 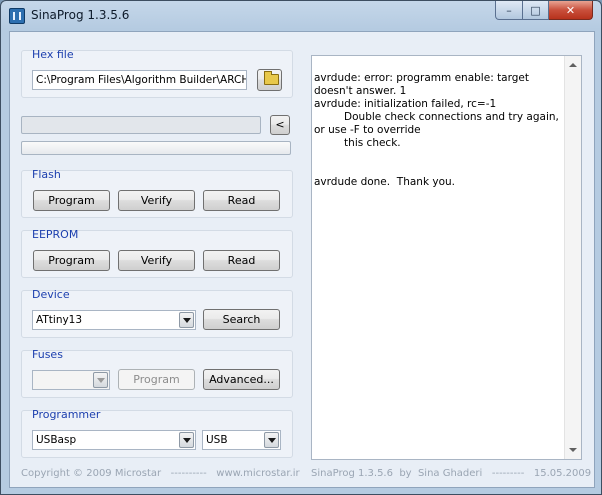 I want to click on caption-buttons: – □ ✕, so click(x=544, y=11).